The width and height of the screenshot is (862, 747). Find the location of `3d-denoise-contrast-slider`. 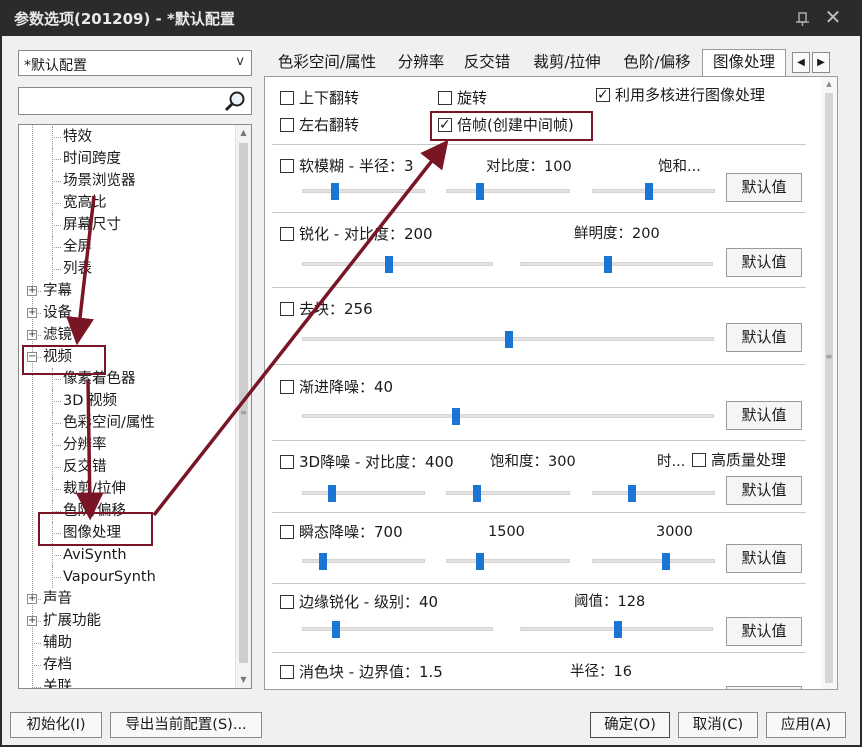

3d-denoise-contrast-slider is located at coordinates (363, 493).